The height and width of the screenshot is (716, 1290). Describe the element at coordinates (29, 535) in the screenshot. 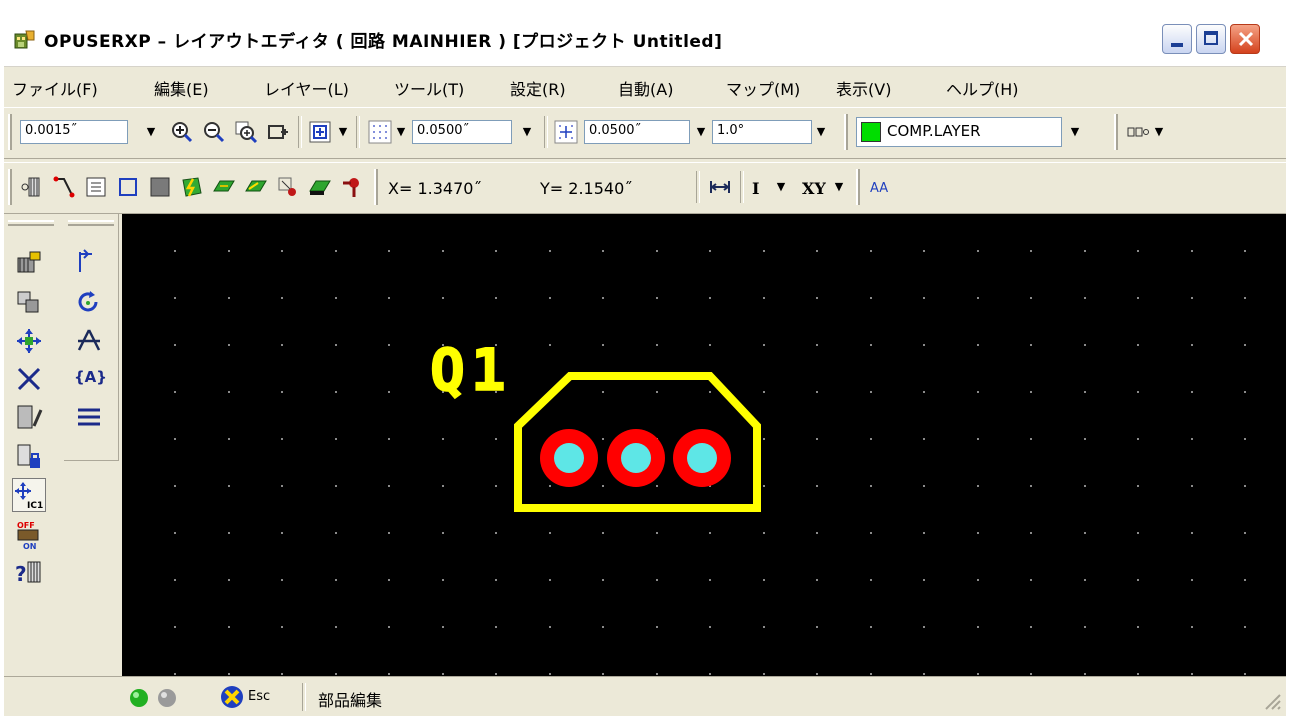

I see `toggle-off-on-icon: OFF ON` at that location.